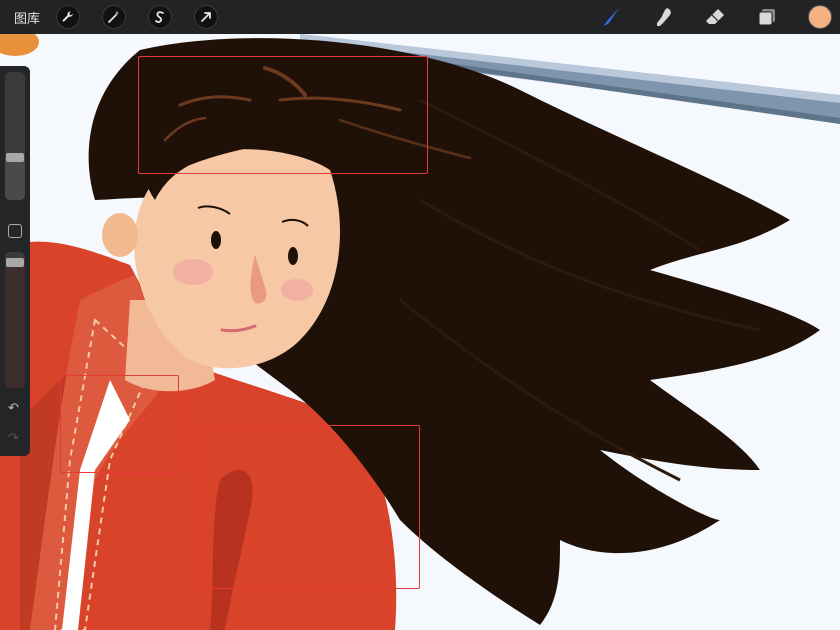 The width and height of the screenshot is (840, 630). Describe the element at coordinates (420, 17) in the screenshot. I see `top-toolbar: 图库` at that location.